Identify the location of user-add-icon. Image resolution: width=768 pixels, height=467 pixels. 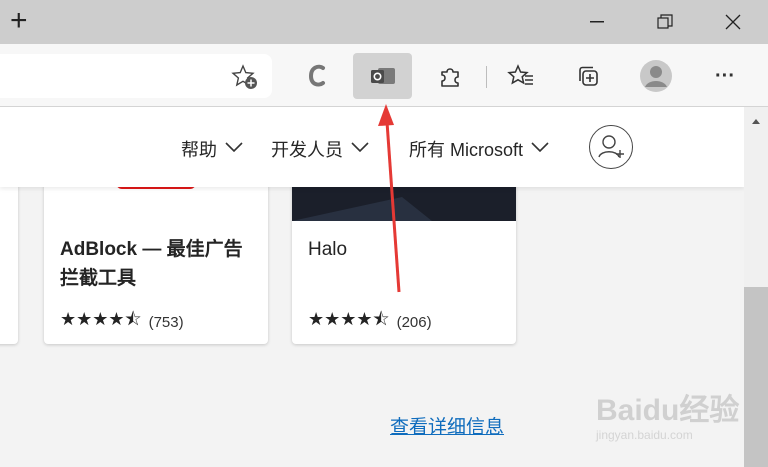
(611, 146).